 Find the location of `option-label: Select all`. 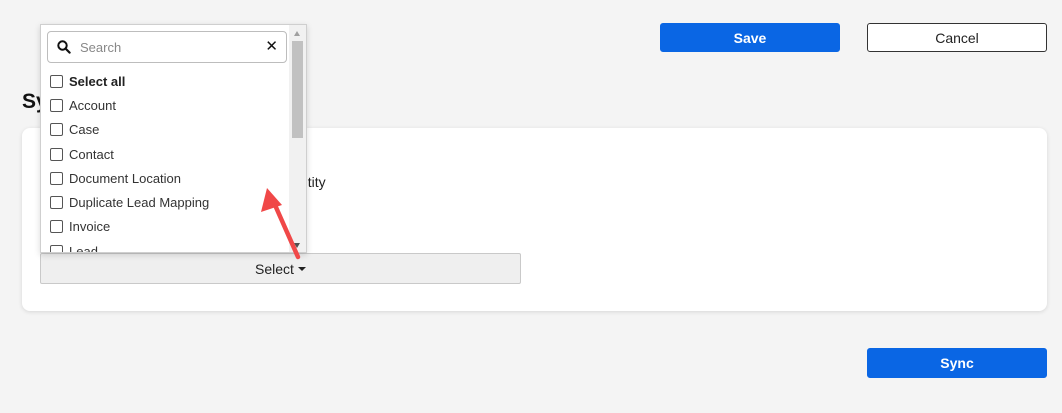

option-label: Select all is located at coordinates (97, 81).